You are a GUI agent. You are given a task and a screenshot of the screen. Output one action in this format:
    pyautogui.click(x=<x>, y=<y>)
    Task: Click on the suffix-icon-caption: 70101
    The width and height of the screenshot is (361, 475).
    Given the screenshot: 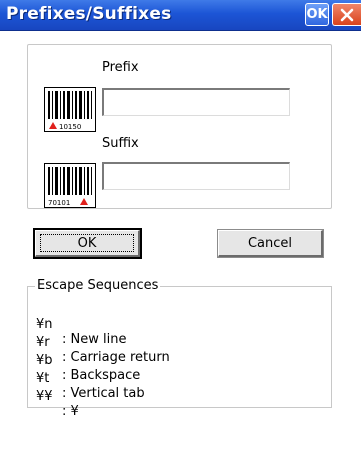 What is the action you would take?
    pyautogui.click(x=59, y=203)
    